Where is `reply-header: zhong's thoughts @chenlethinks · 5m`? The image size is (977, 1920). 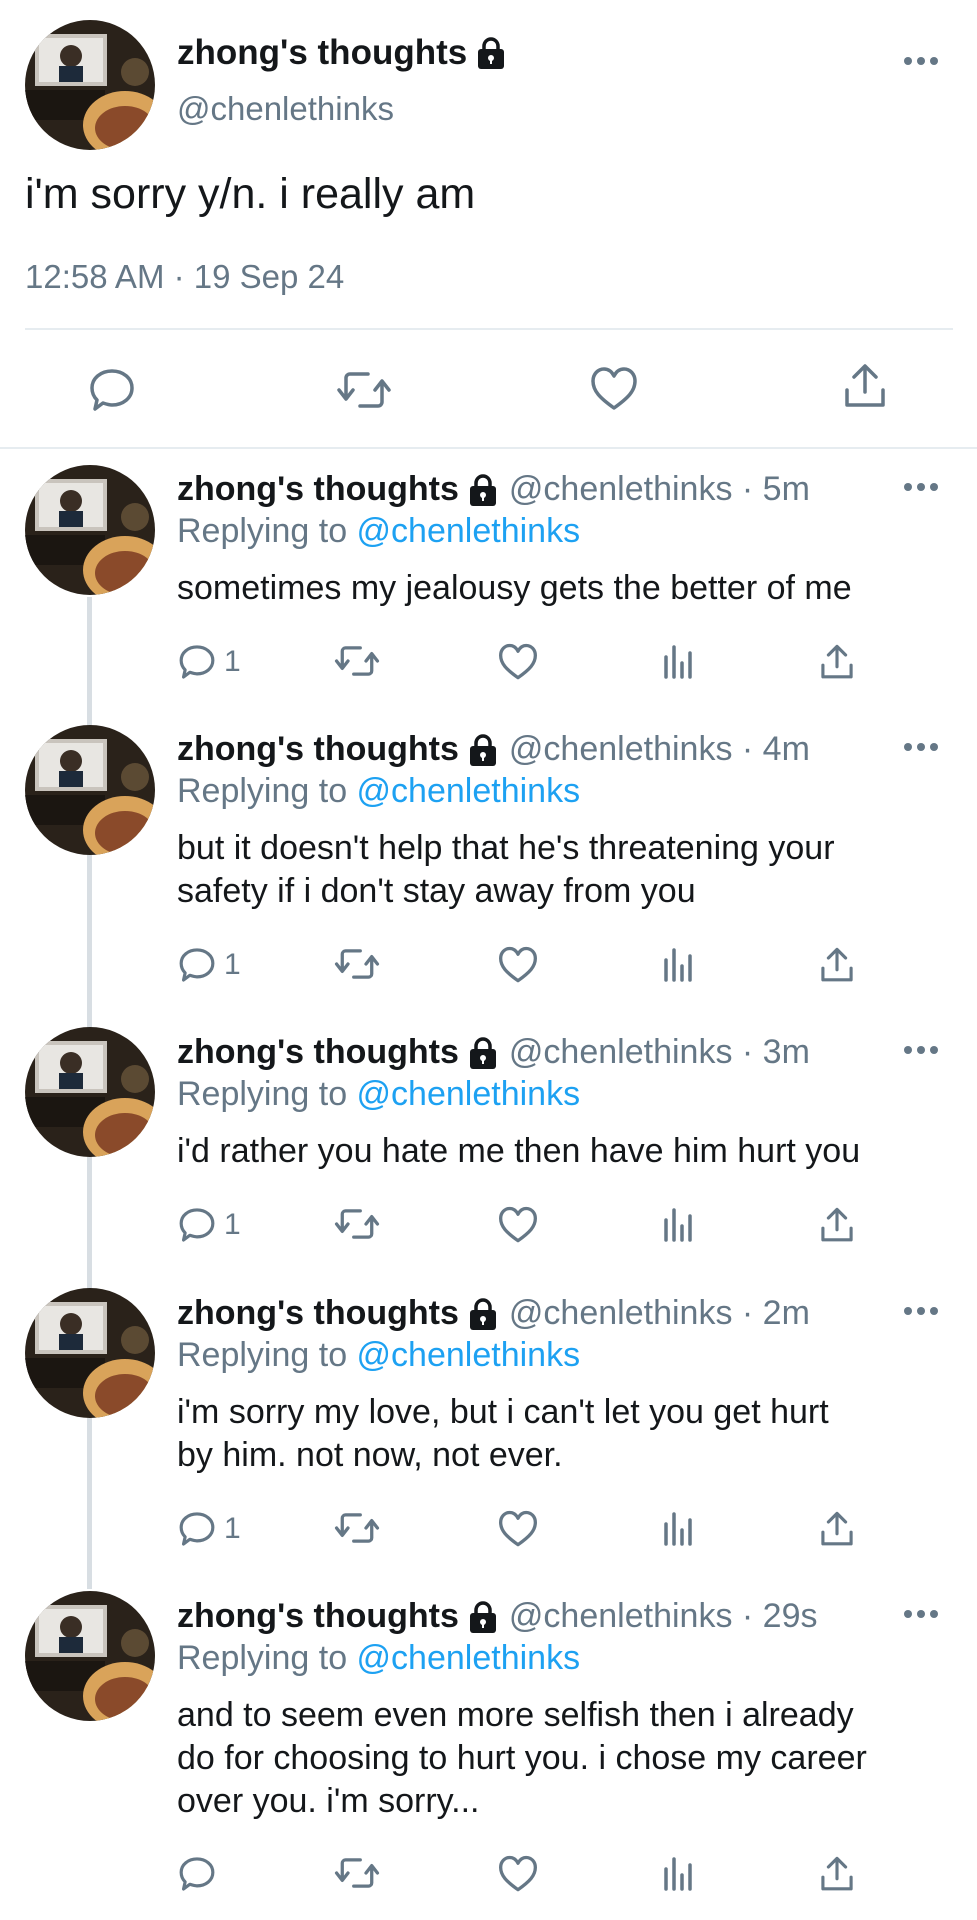 reply-header: zhong's thoughts @chenlethinks · 5m is located at coordinates (493, 489).